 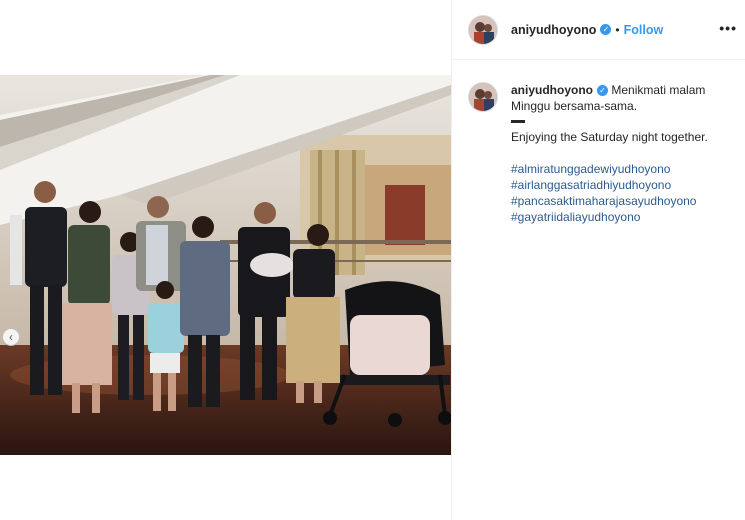 I want to click on avatar, so click(x=483, y=29).